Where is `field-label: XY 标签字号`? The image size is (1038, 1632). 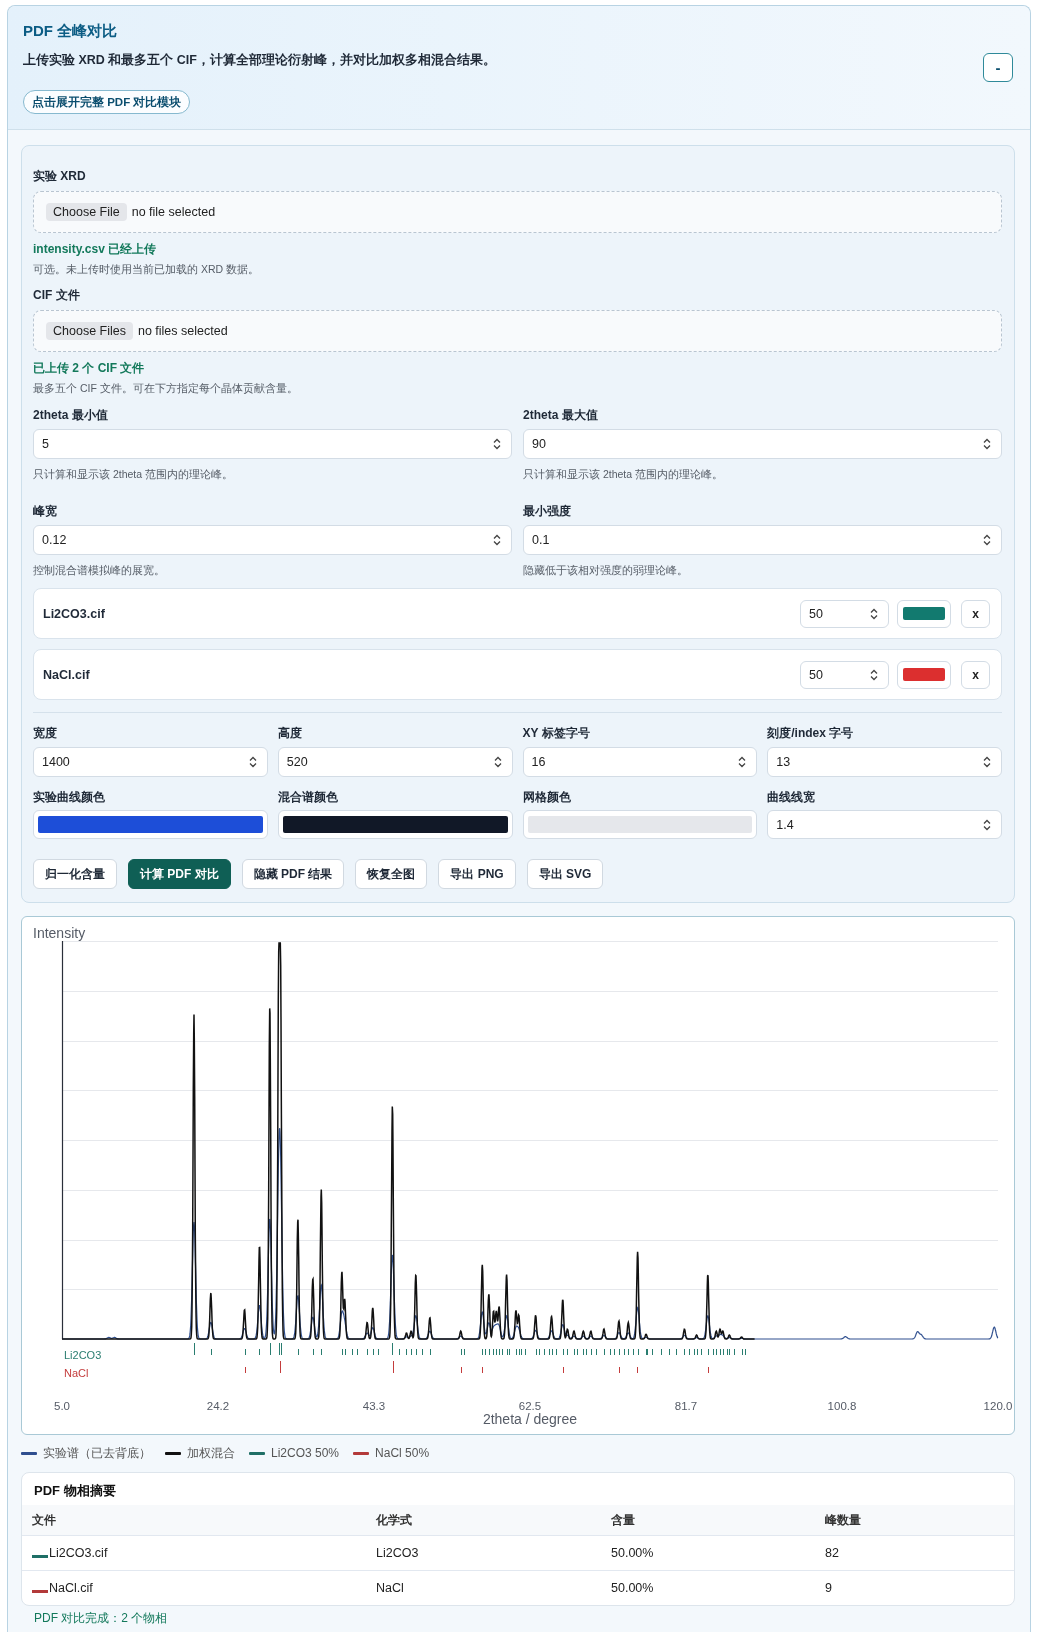 field-label: XY 标签字号 is located at coordinates (556, 733).